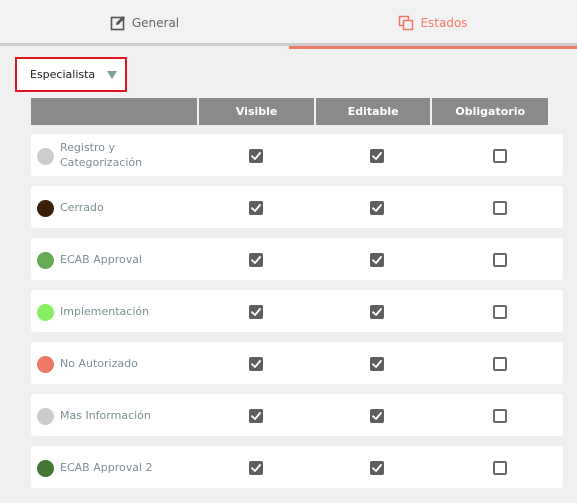  What do you see at coordinates (373, 111) in the screenshot?
I see `header-editable: Editable` at bounding box center [373, 111].